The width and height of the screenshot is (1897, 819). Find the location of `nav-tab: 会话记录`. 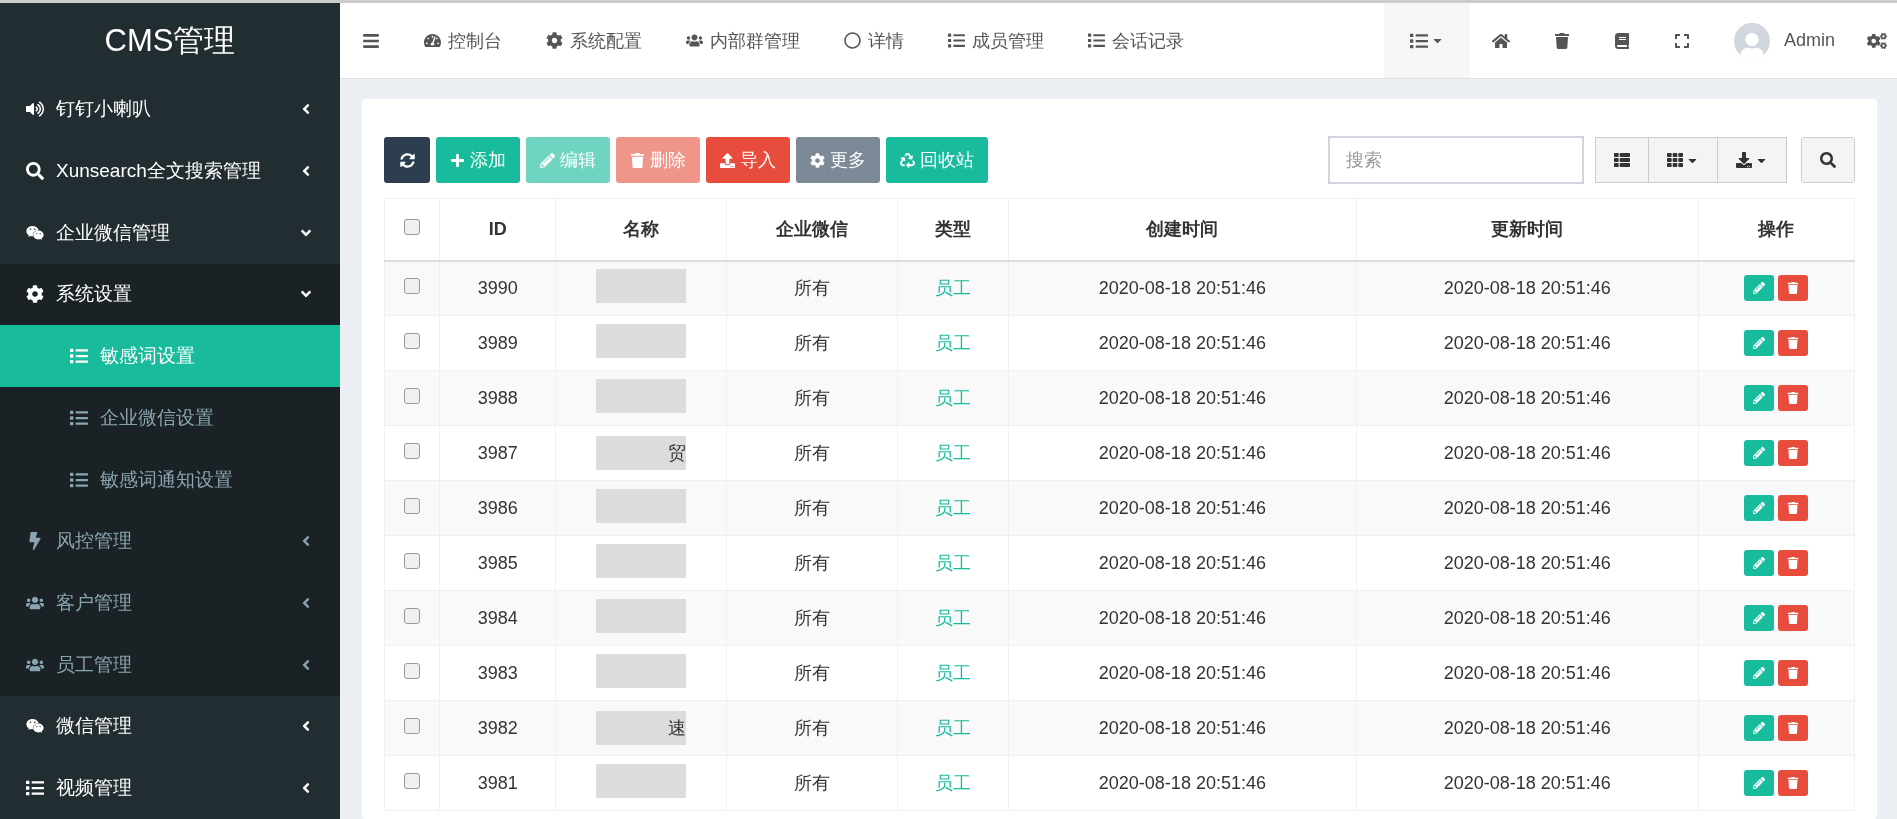

nav-tab: 会话记录 is located at coordinates (1136, 40).